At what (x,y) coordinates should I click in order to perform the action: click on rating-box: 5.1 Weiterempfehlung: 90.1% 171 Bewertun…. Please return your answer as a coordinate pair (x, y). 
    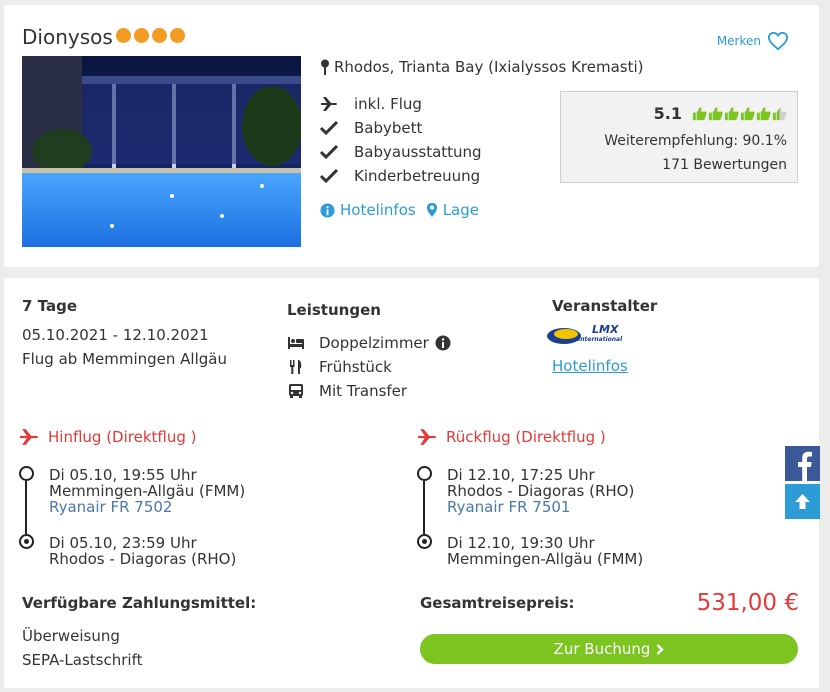
    Looking at the image, I should click on (679, 137).